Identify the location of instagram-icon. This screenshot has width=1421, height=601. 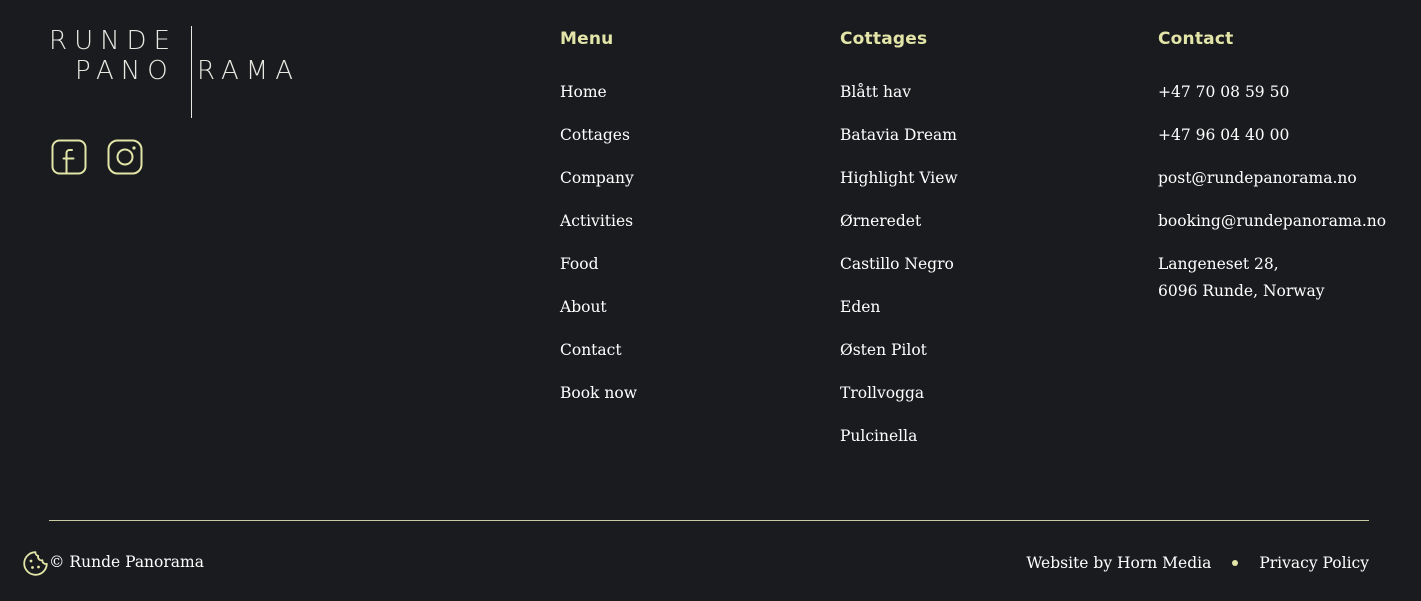
(125, 157).